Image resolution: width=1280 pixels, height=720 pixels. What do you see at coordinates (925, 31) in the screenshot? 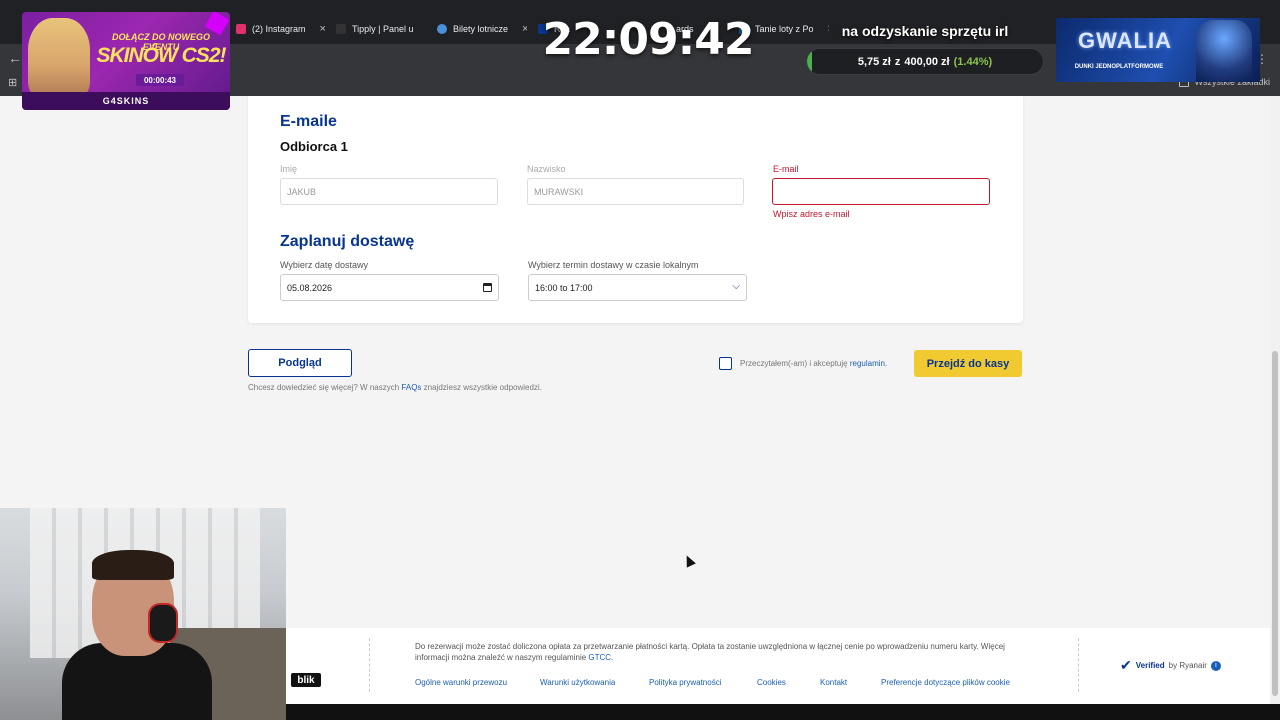
I see `donation-goal-title: na odzyskanie sprzętu irl` at bounding box center [925, 31].